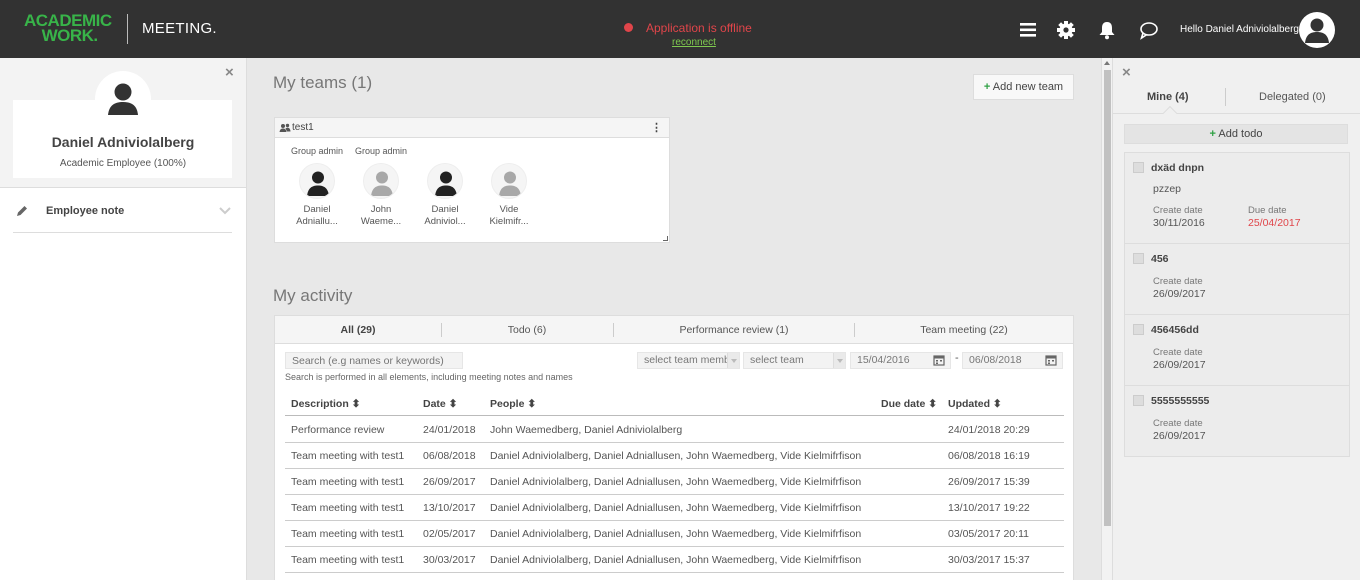  Describe the element at coordinates (1236, 113) in the screenshot. I see `tab-underline` at that location.